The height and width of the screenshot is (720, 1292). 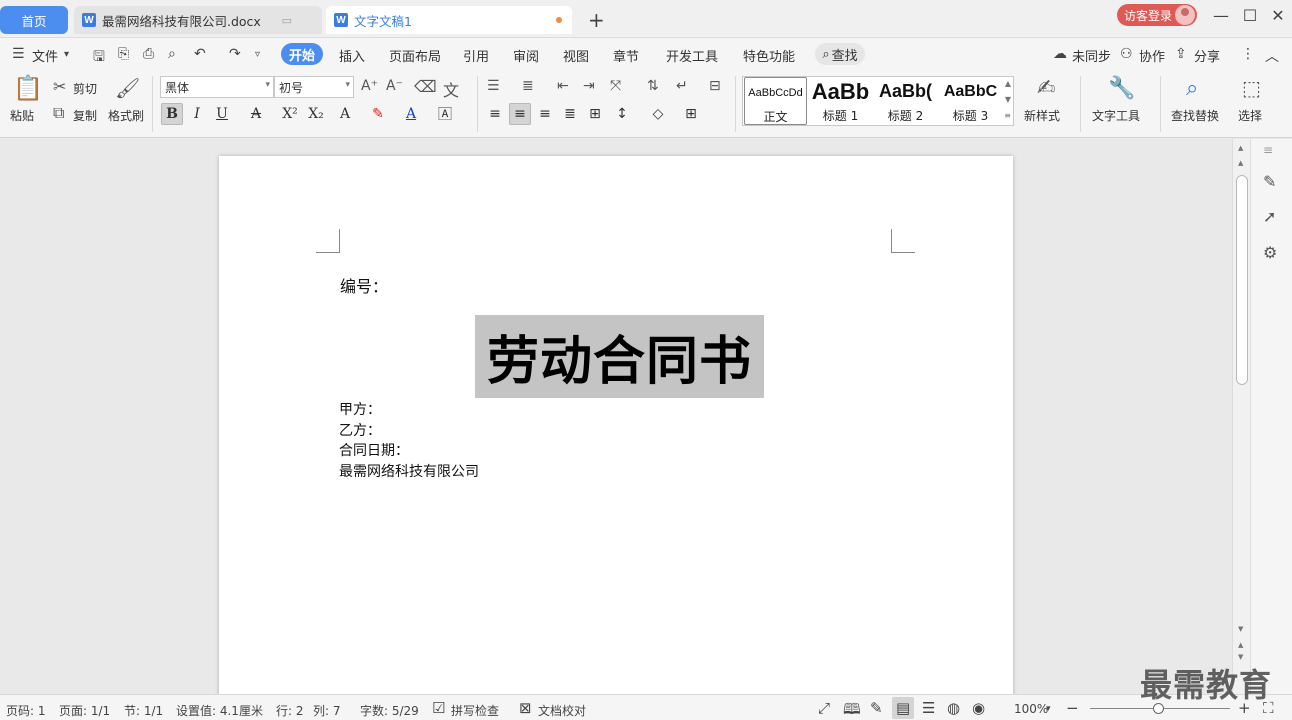 What do you see at coordinates (316, 114) in the screenshot?
I see `subscript-button: X₂` at bounding box center [316, 114].